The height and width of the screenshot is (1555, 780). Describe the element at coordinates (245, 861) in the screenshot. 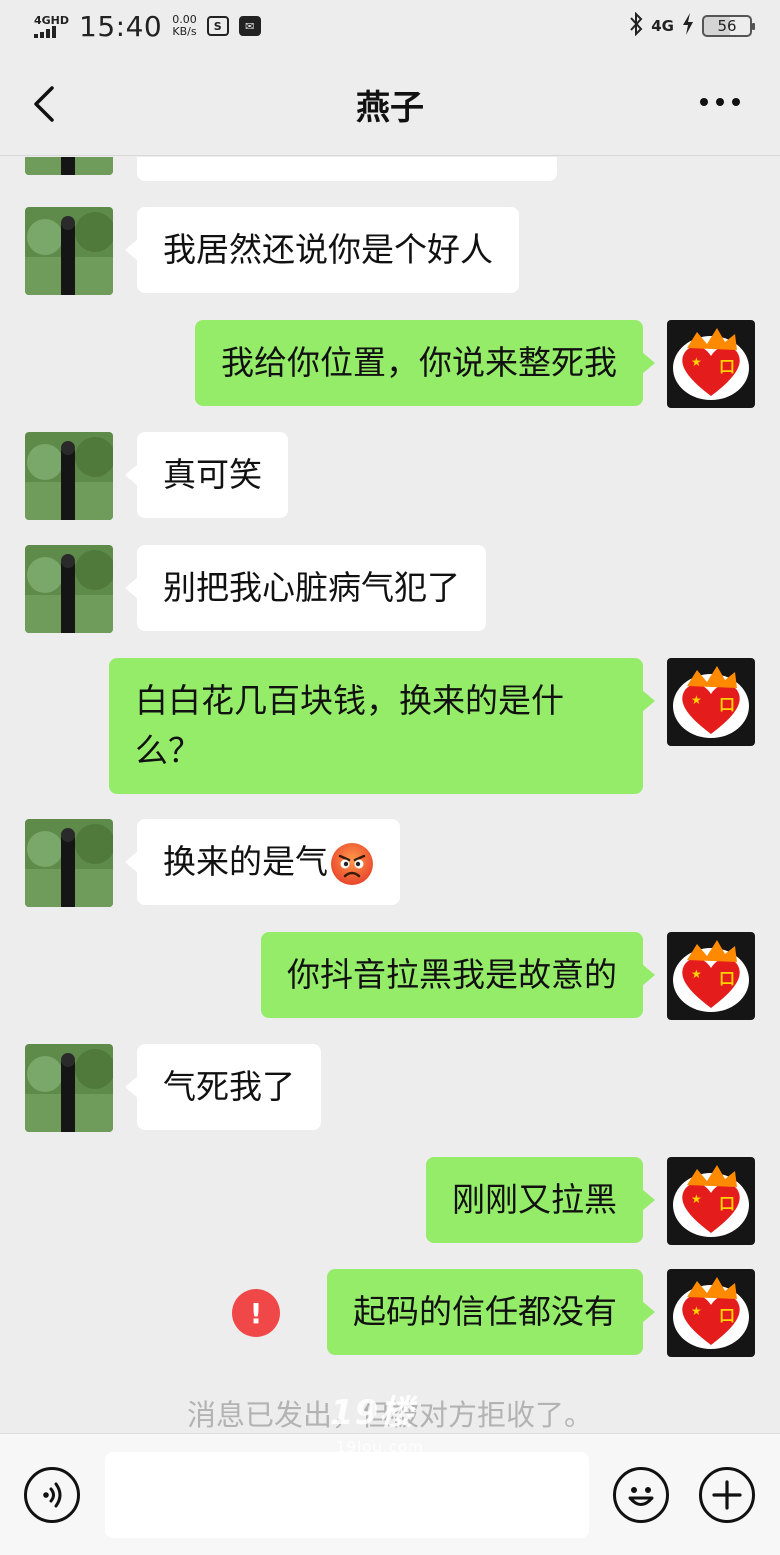

I see `message-text: 换来的是气` at that location.